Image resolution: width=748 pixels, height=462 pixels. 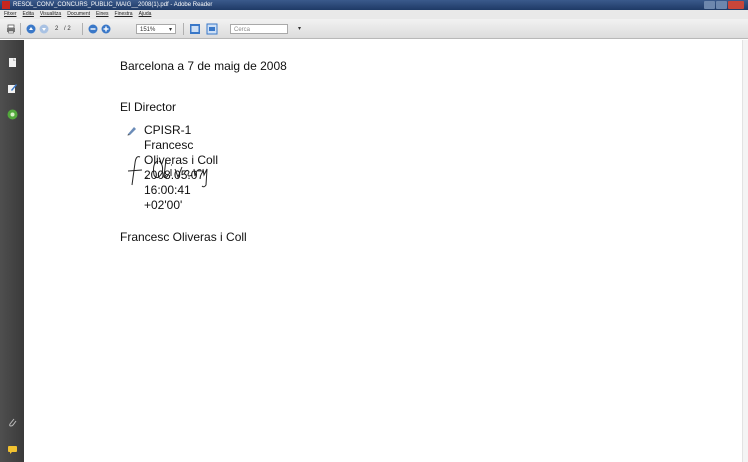 I want to click on maximize-button, so click(x=722, y=5).